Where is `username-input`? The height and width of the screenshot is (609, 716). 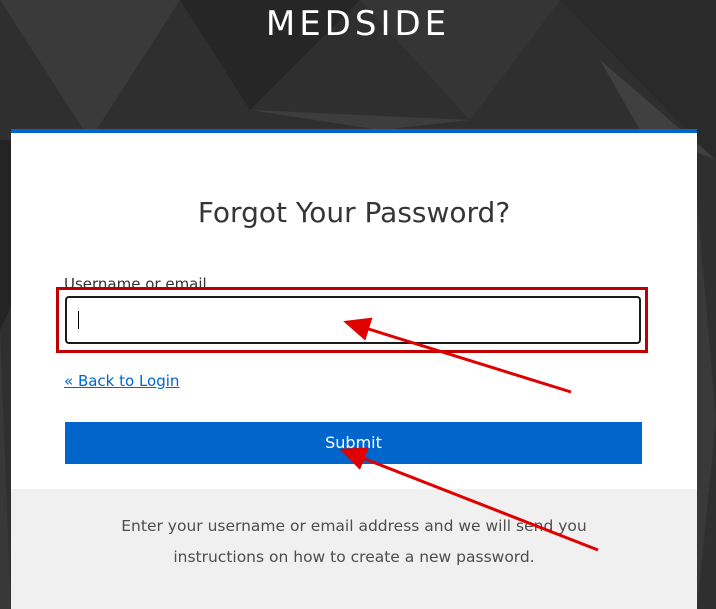 username-input is located at coordinates (353, 320).